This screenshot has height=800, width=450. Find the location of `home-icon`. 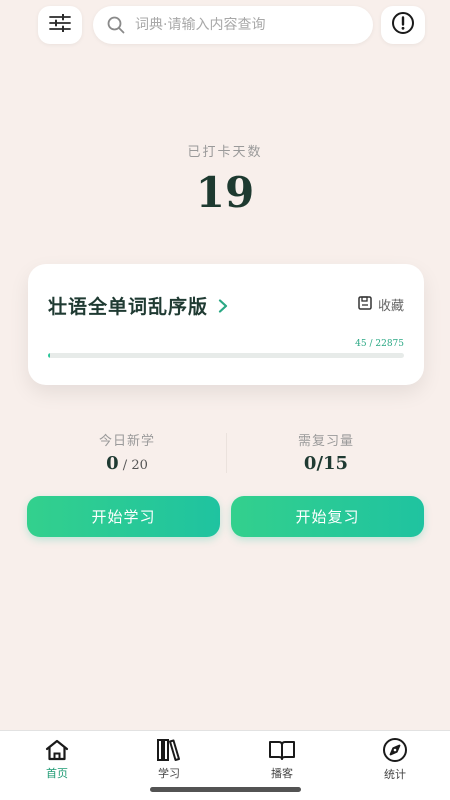

home-icon is located at coordinates (57, 749).